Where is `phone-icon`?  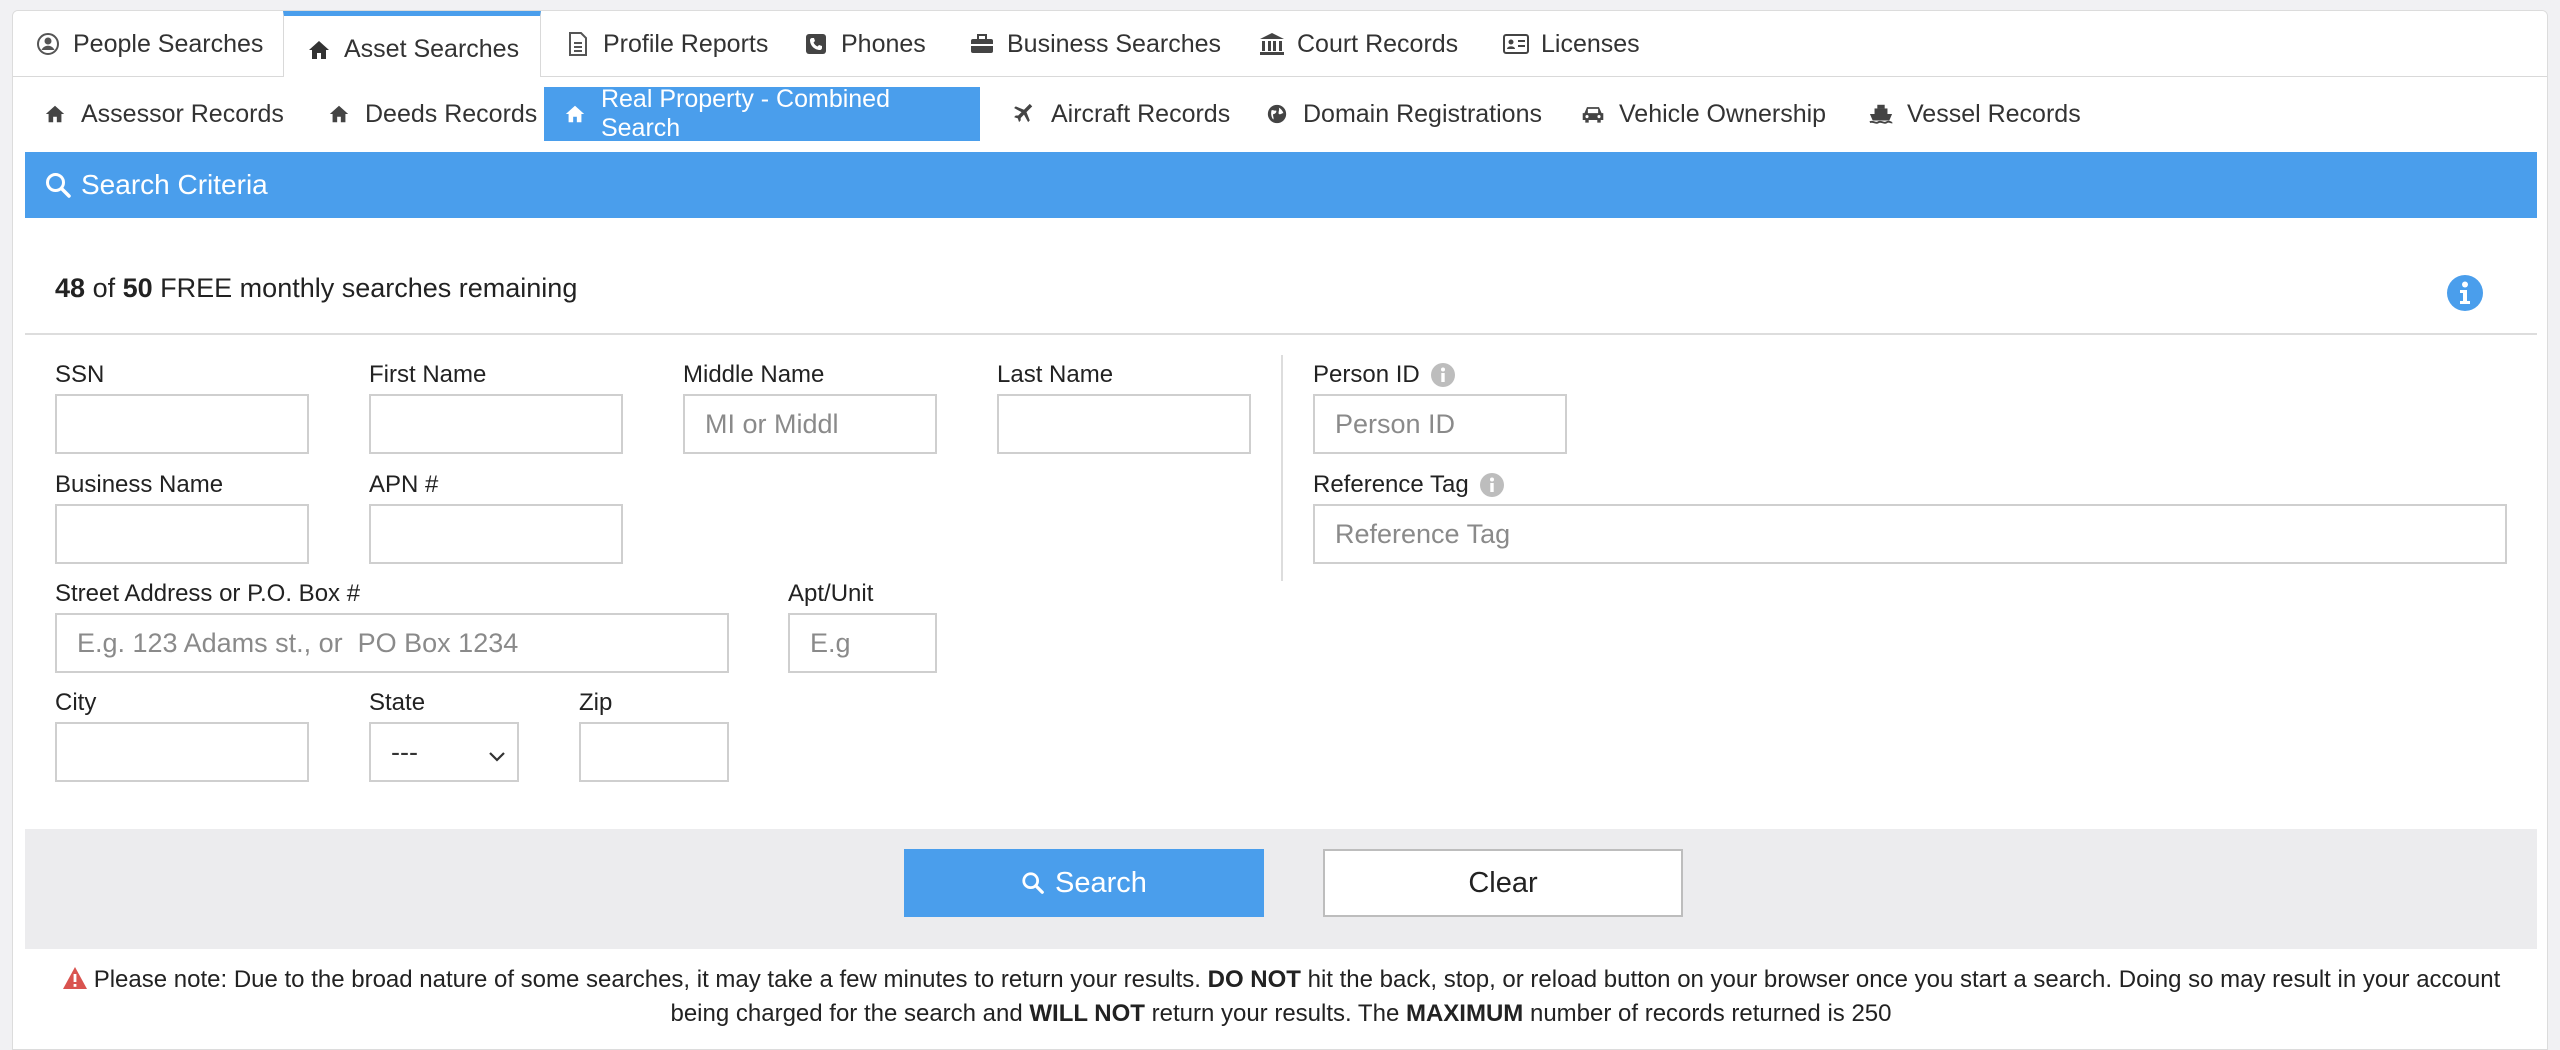 phone-icon is located at coordinates (816, 44).